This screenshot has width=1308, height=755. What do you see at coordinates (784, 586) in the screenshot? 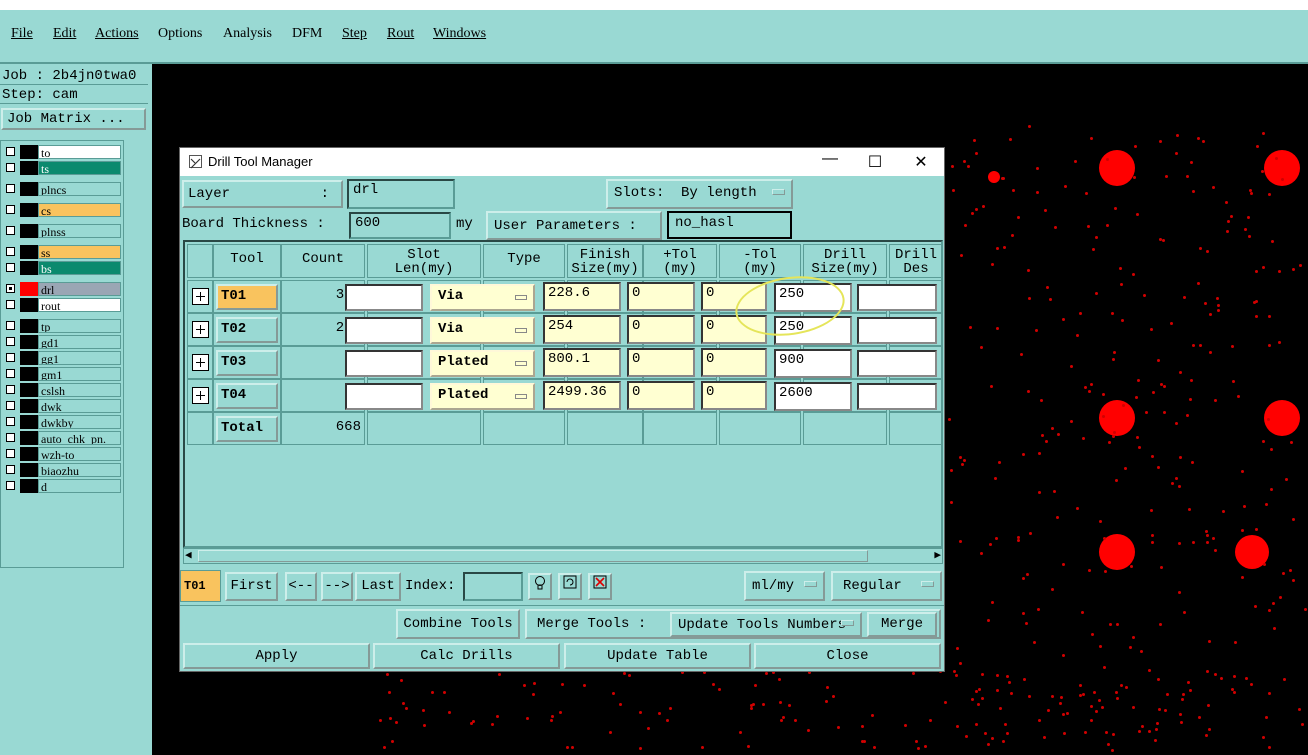
I see `units-option-menu: ml/my` at bounding box center [784, 586].